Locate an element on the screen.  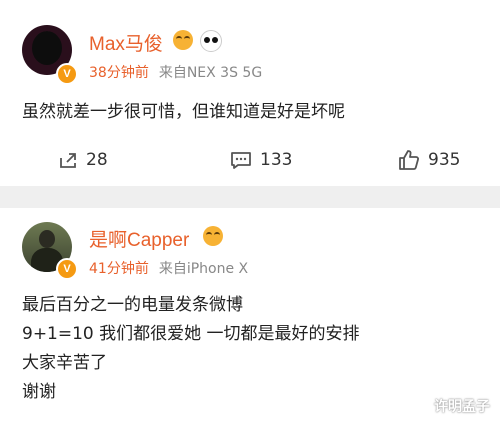
share-button: 28 is located at coordinates (83, 160).